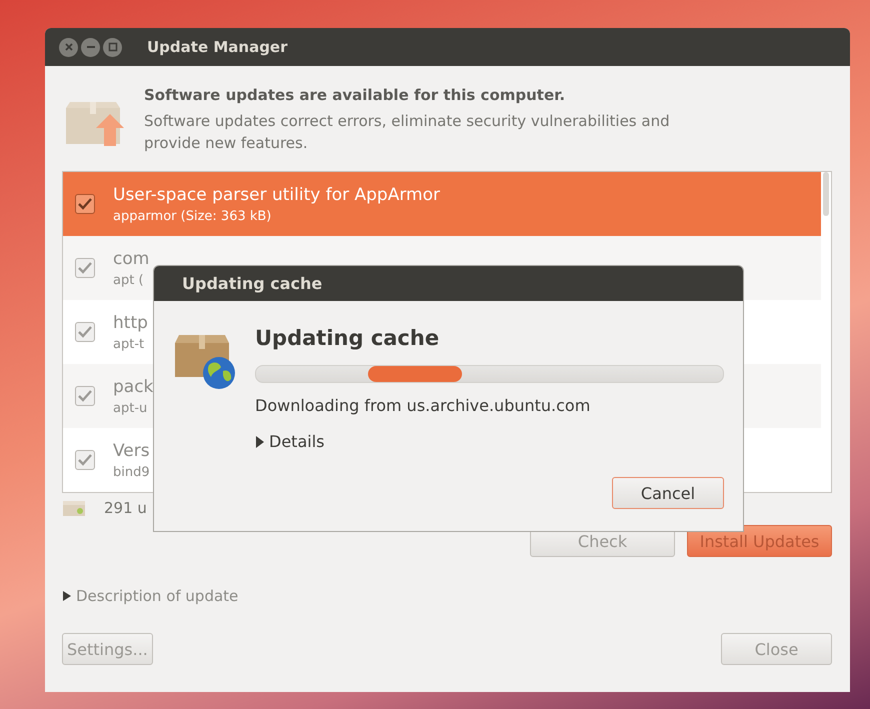  What do you see at coordinates (347, 338) in the screenshot?
I see `dialog-heading: Updating cache` at bounding box center [347, 338].